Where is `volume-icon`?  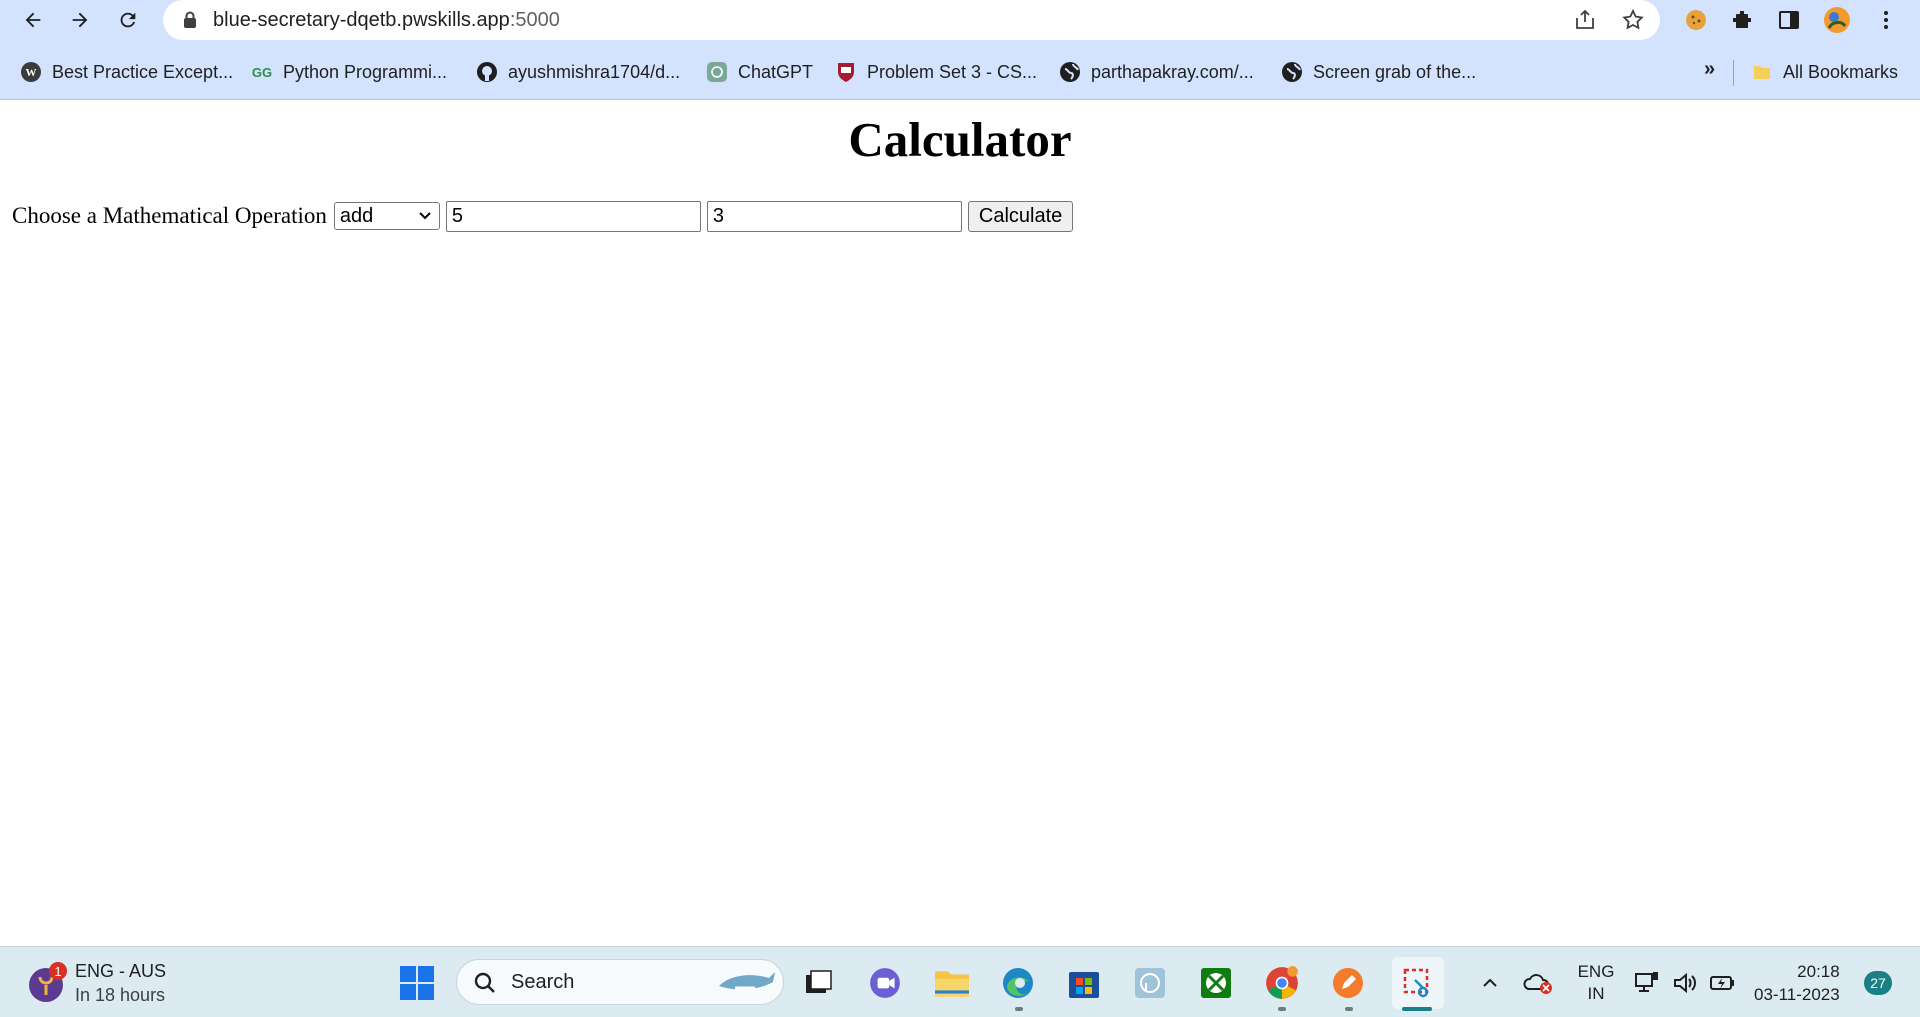
volume-icon is located at coordinates (1685, 983).